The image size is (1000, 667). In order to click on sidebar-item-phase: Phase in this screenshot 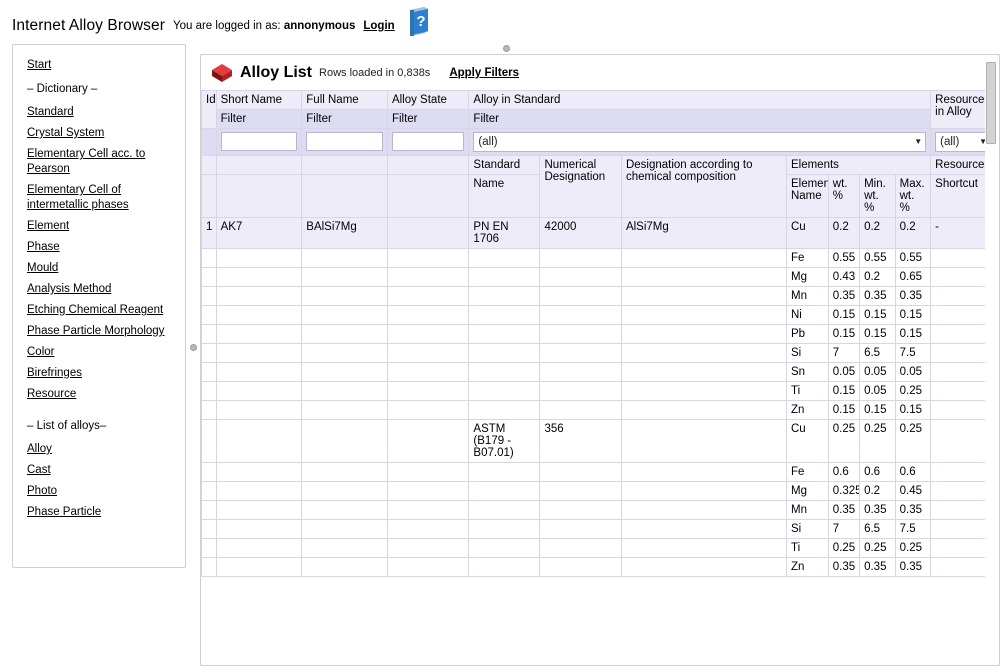, I will do `click(99, 247)`.